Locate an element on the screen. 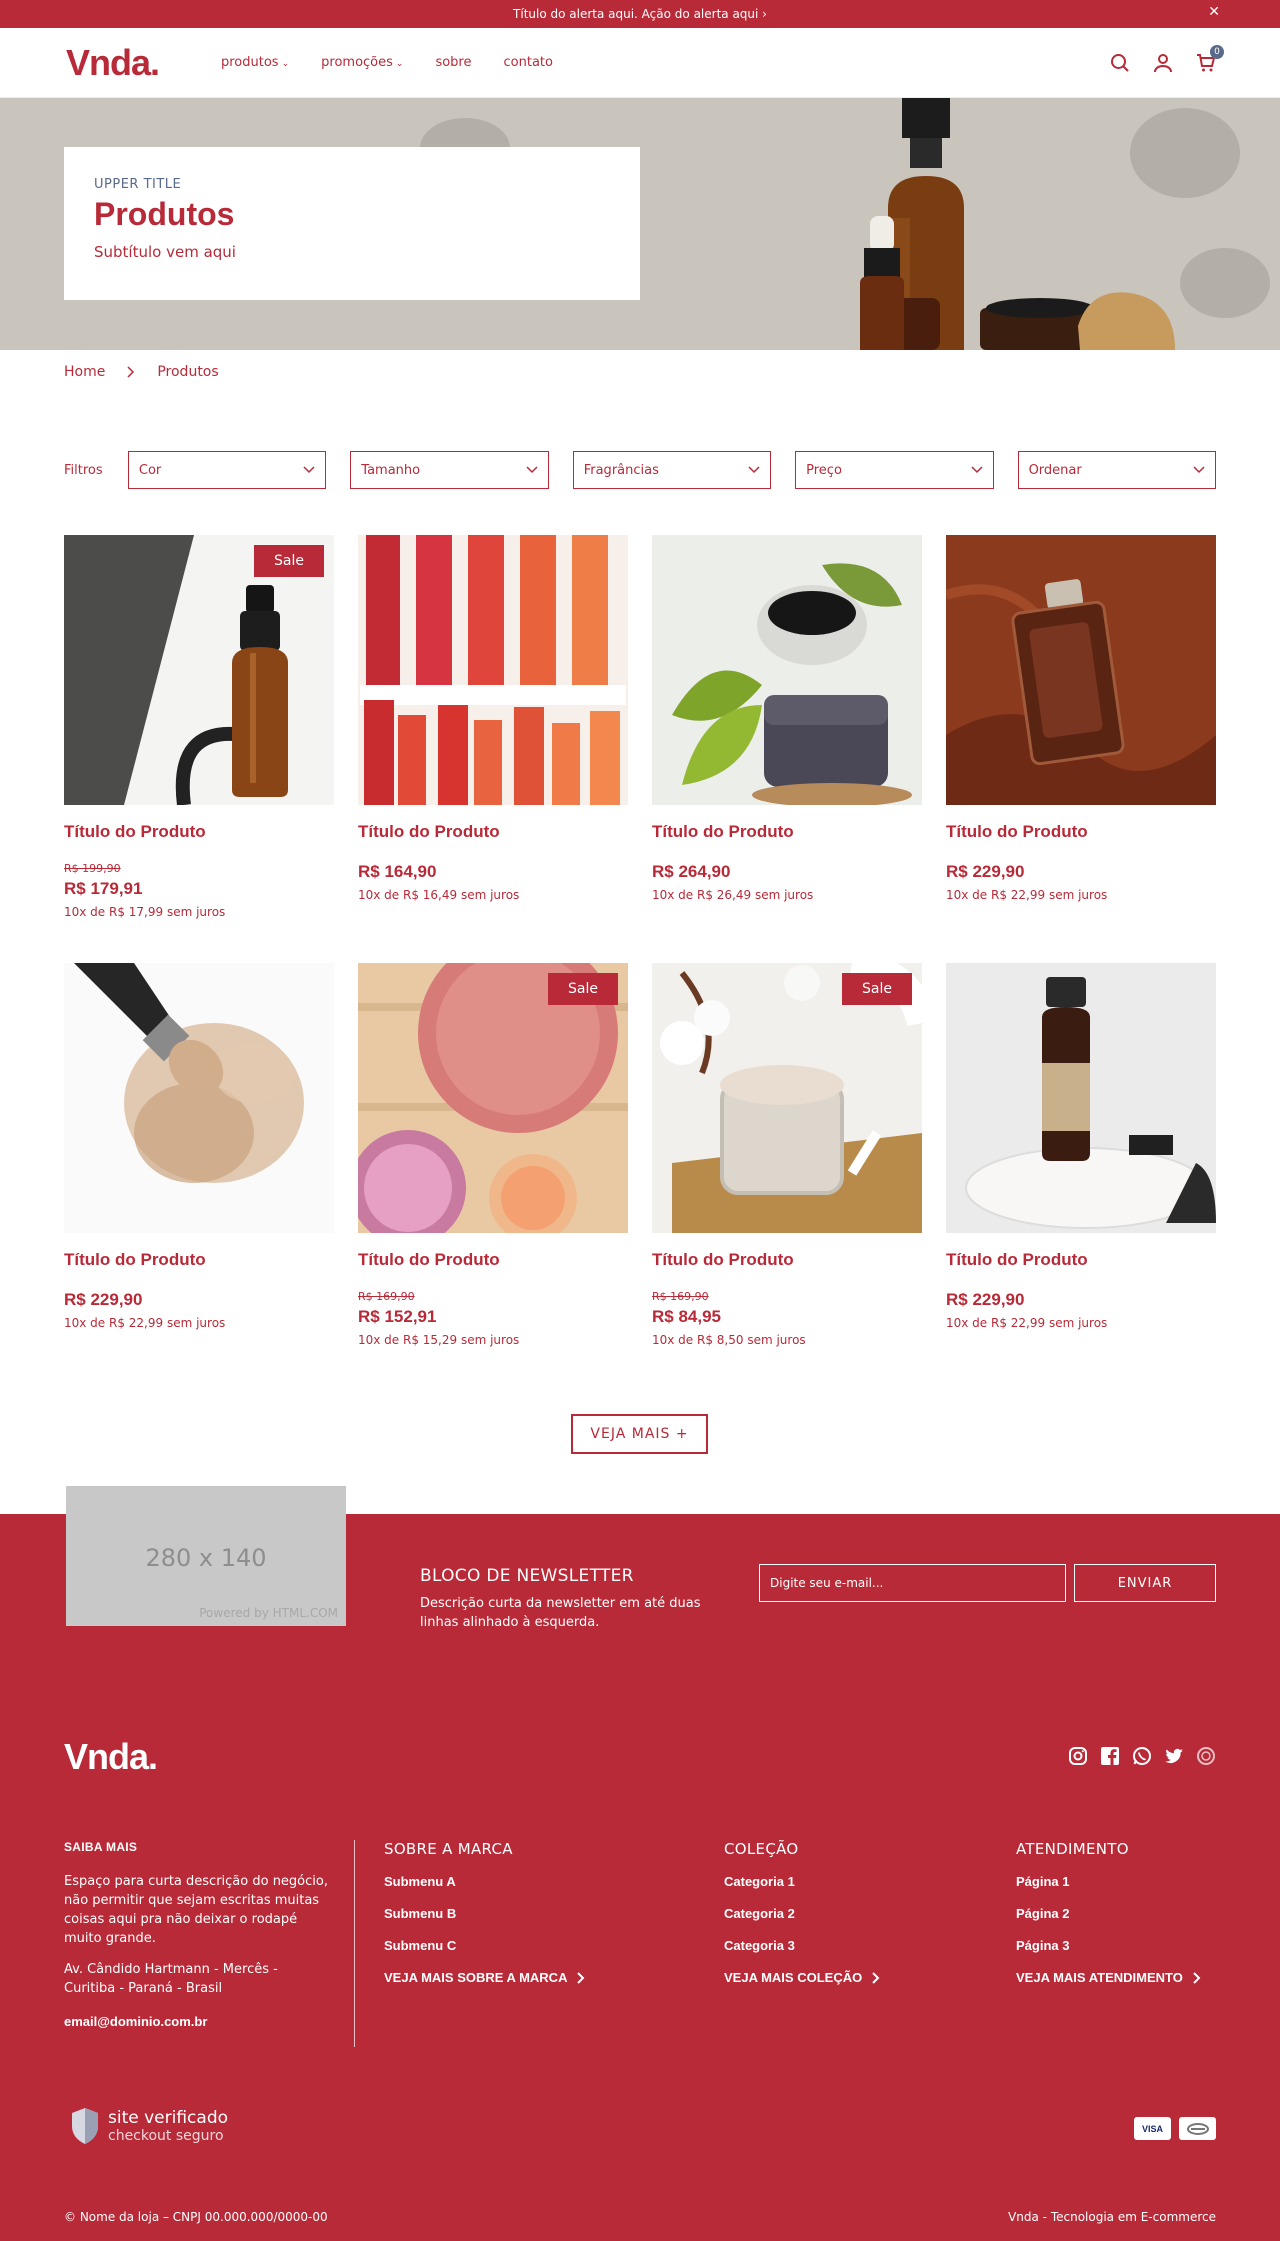 The height and width of the screenshot is (2241, 1280). footer-link: Página 2 is located at coordinates (1108, 1913).